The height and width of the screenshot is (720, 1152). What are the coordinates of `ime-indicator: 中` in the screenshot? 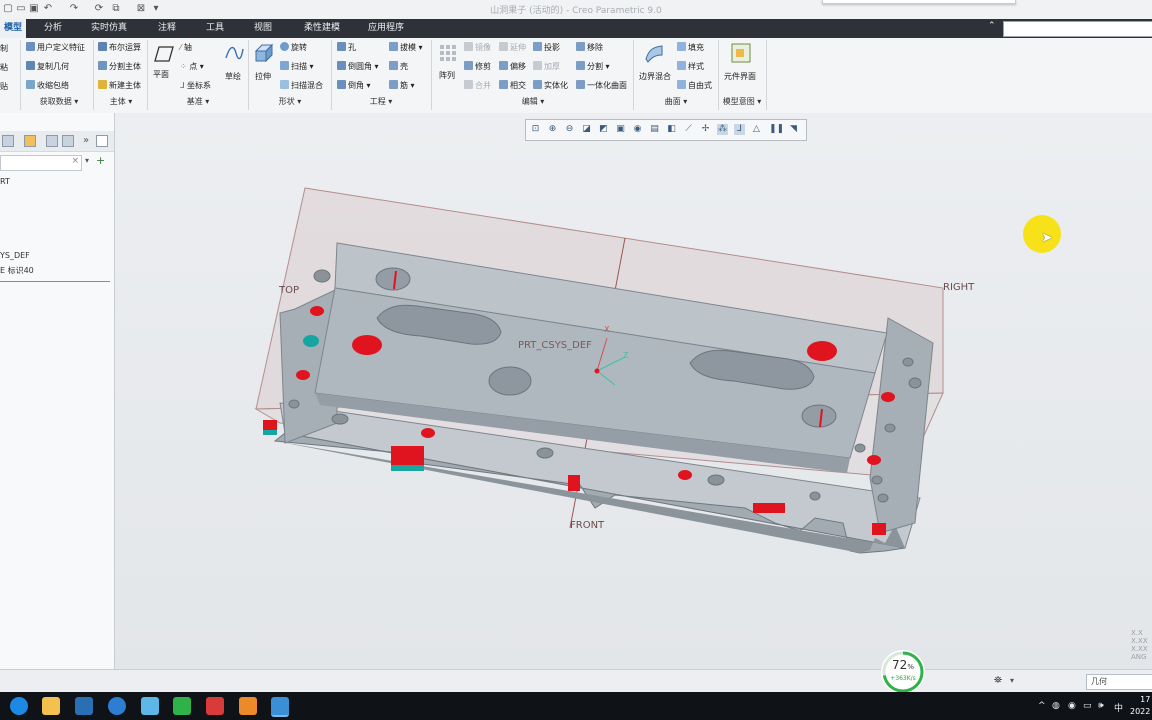 It's located at (1118, 707).